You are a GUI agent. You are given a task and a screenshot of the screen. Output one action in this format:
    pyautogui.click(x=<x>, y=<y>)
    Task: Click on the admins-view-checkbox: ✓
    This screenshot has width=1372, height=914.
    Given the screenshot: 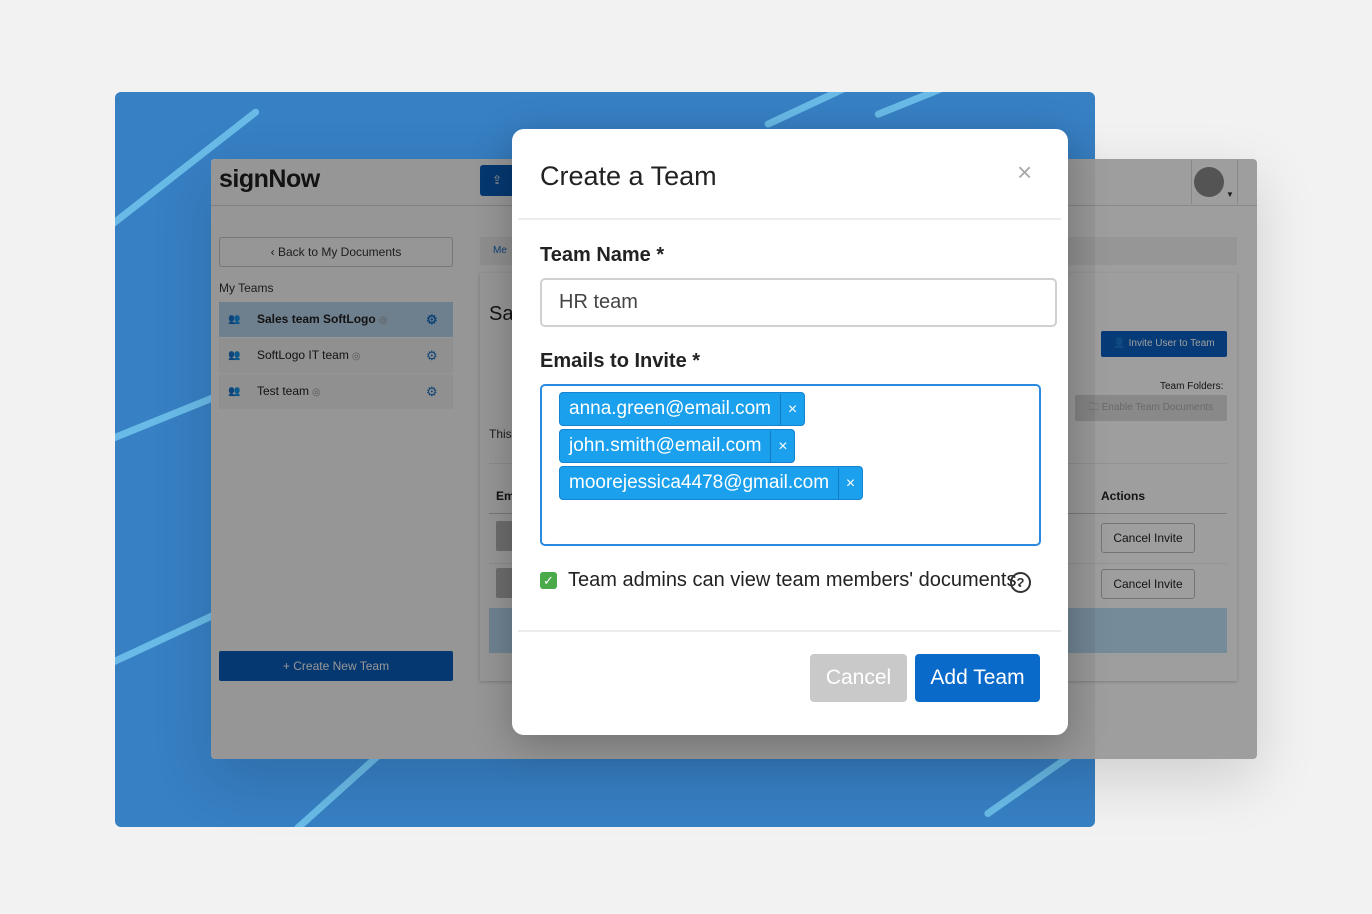 What is the action you would take?
    pyautogui.click(x=548, y=580)
    